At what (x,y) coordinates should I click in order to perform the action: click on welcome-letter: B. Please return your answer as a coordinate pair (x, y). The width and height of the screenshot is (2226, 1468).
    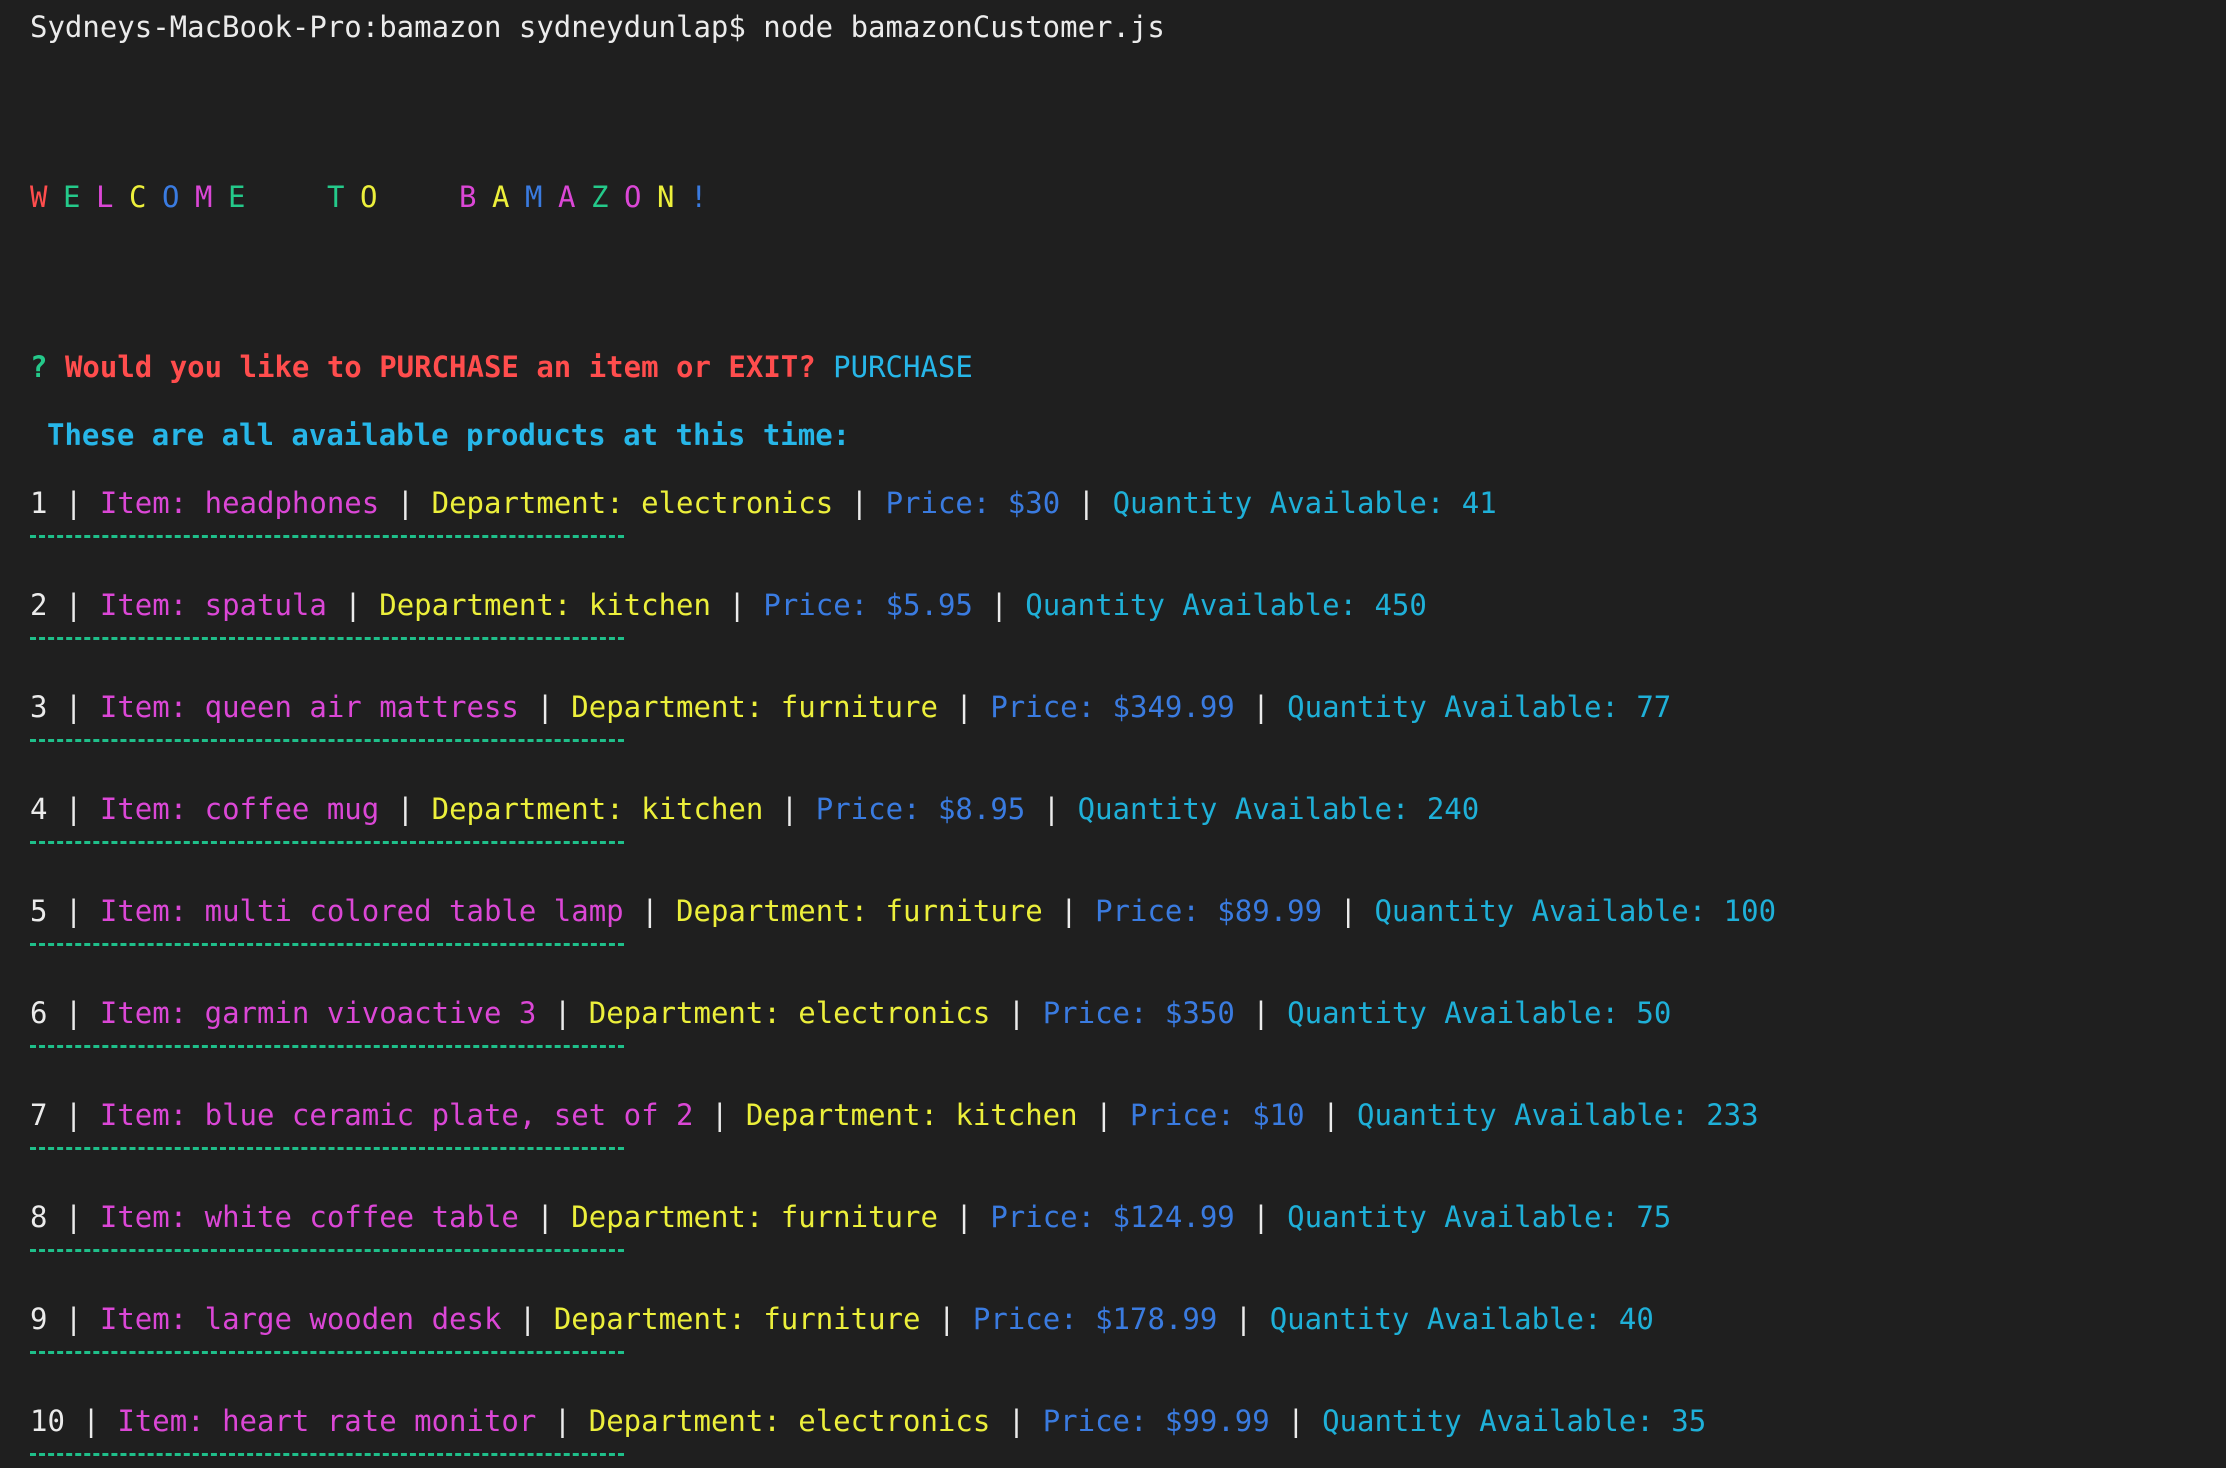
    Looking at the image, I should click on (468, 197).